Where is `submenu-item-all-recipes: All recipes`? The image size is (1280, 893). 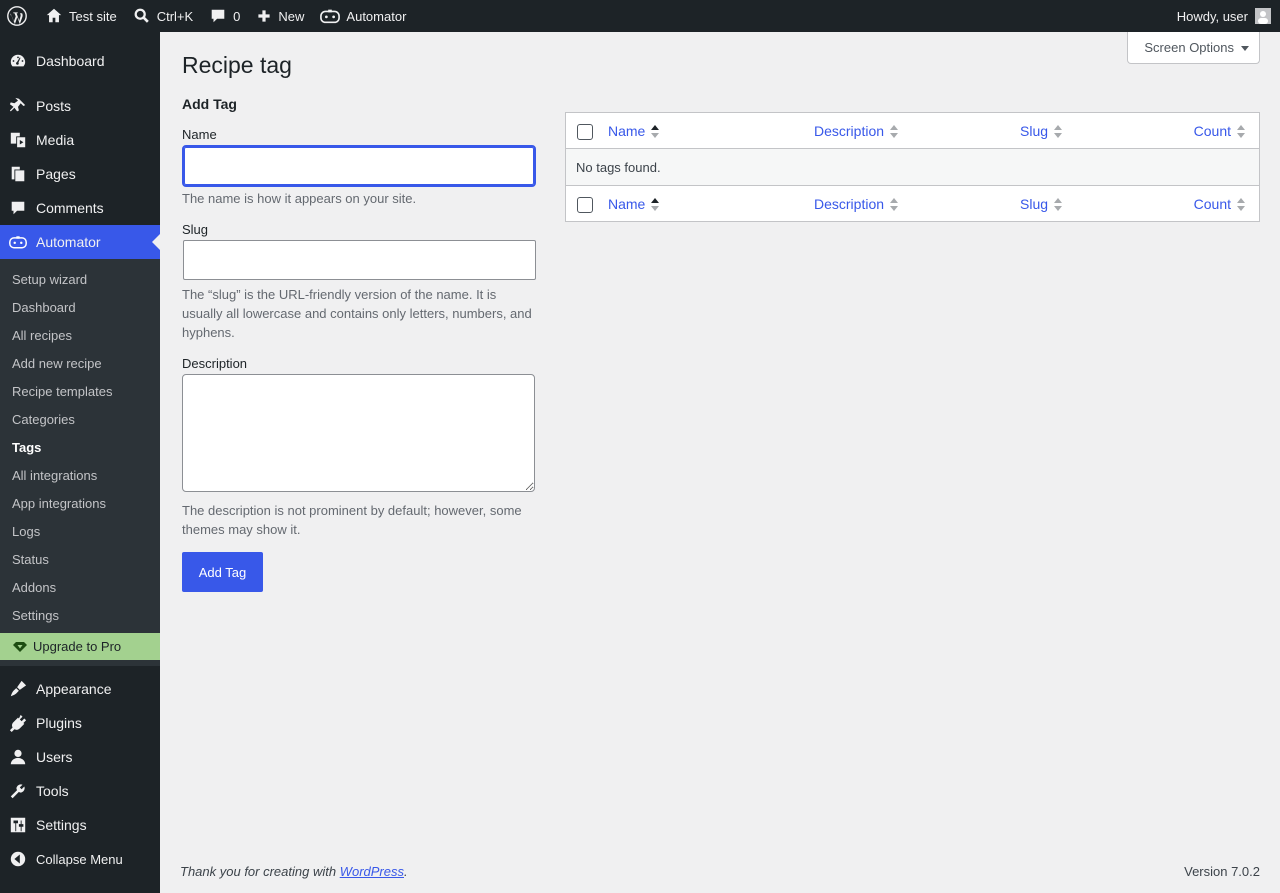
submenu-item-all-recipes: All recipes is located at coordinates (80, 335).